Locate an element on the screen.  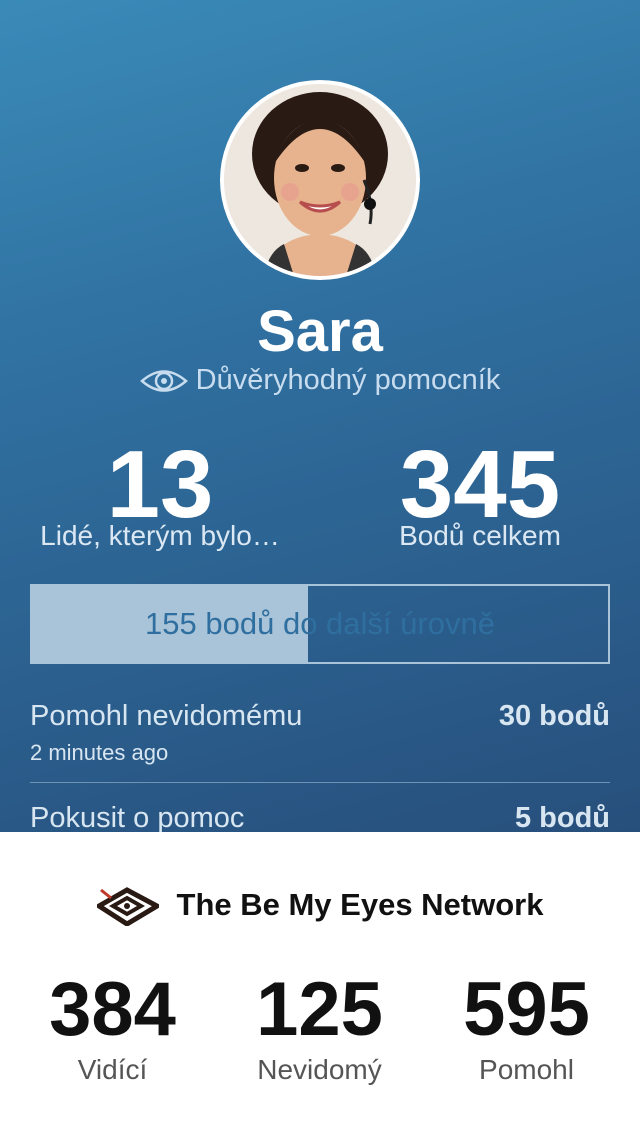
level-progress-bar: 155 bodů do další úrovně is located at coordinates (320, 624).